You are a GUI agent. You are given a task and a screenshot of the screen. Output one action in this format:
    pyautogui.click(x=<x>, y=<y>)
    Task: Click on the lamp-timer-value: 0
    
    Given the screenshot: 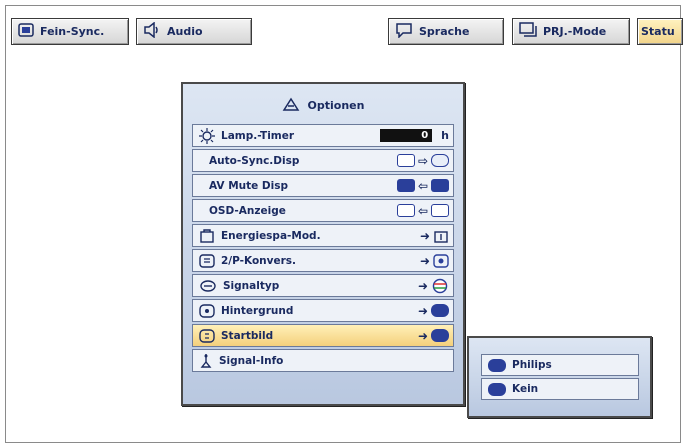 What is the action you would take?
    pyautogui.click(x=406, y=135)
    